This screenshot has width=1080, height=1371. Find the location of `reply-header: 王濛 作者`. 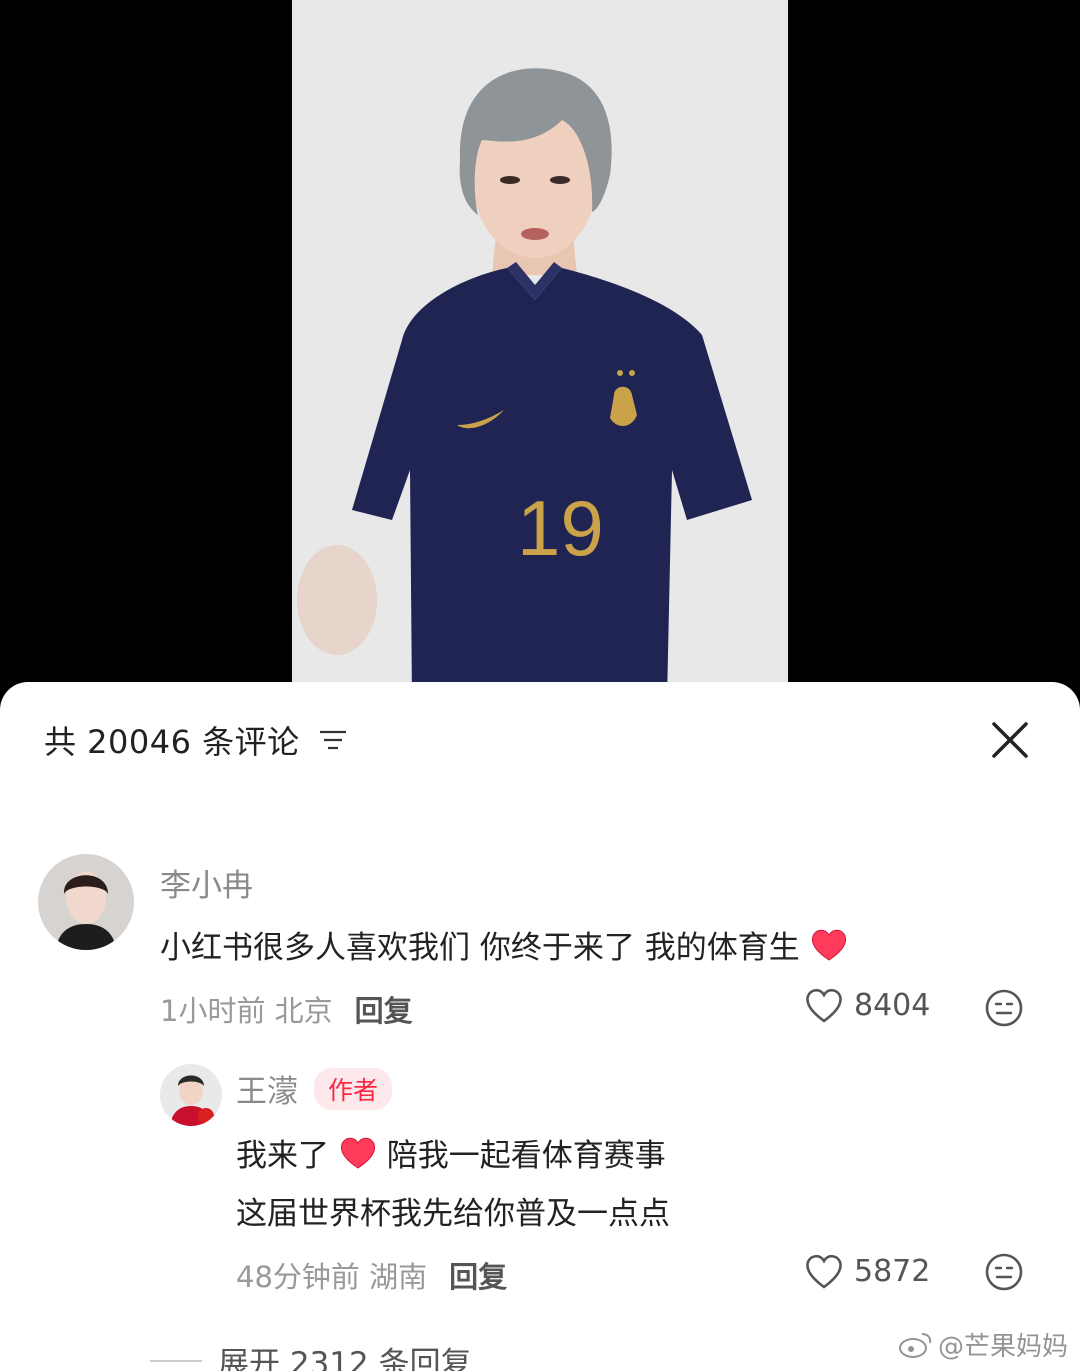

reply-header: 王濛 作者 is located at coordinates (314, 1088).